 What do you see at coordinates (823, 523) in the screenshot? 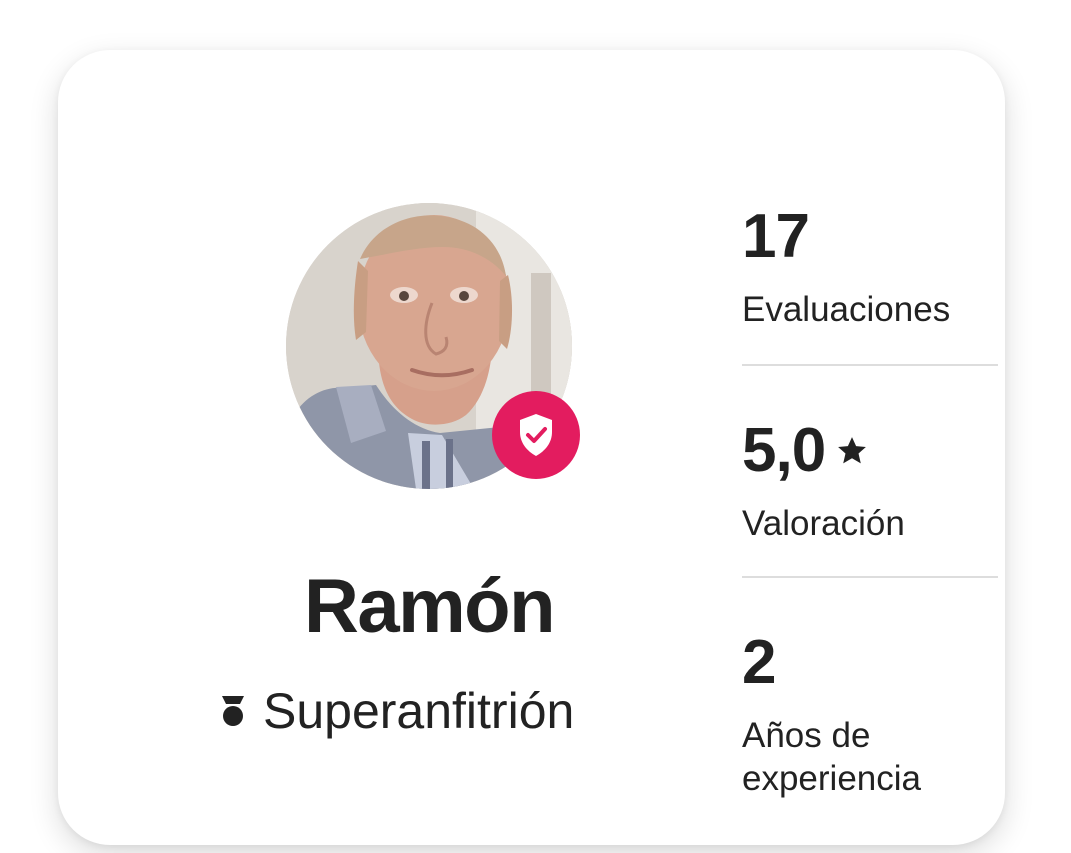
I see `rating-label: Valoración` at bounding box center [823, 523].